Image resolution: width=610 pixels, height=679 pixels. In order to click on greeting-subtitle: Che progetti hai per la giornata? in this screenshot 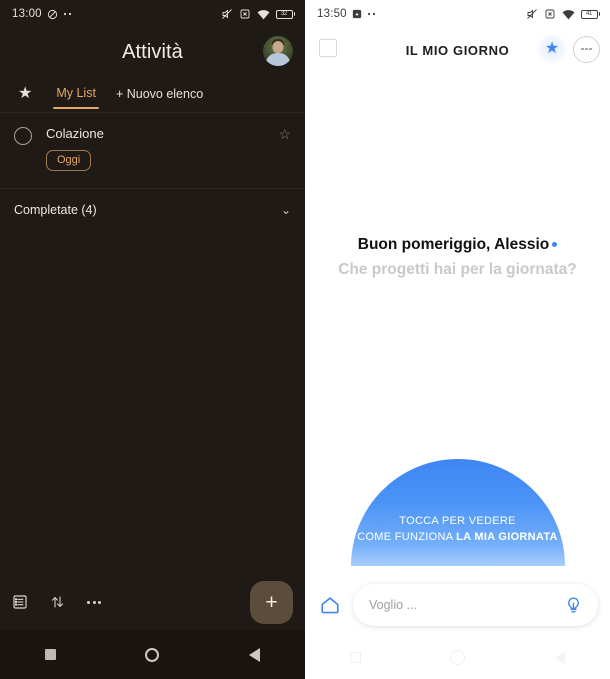, I will do `click(457, 269)`.